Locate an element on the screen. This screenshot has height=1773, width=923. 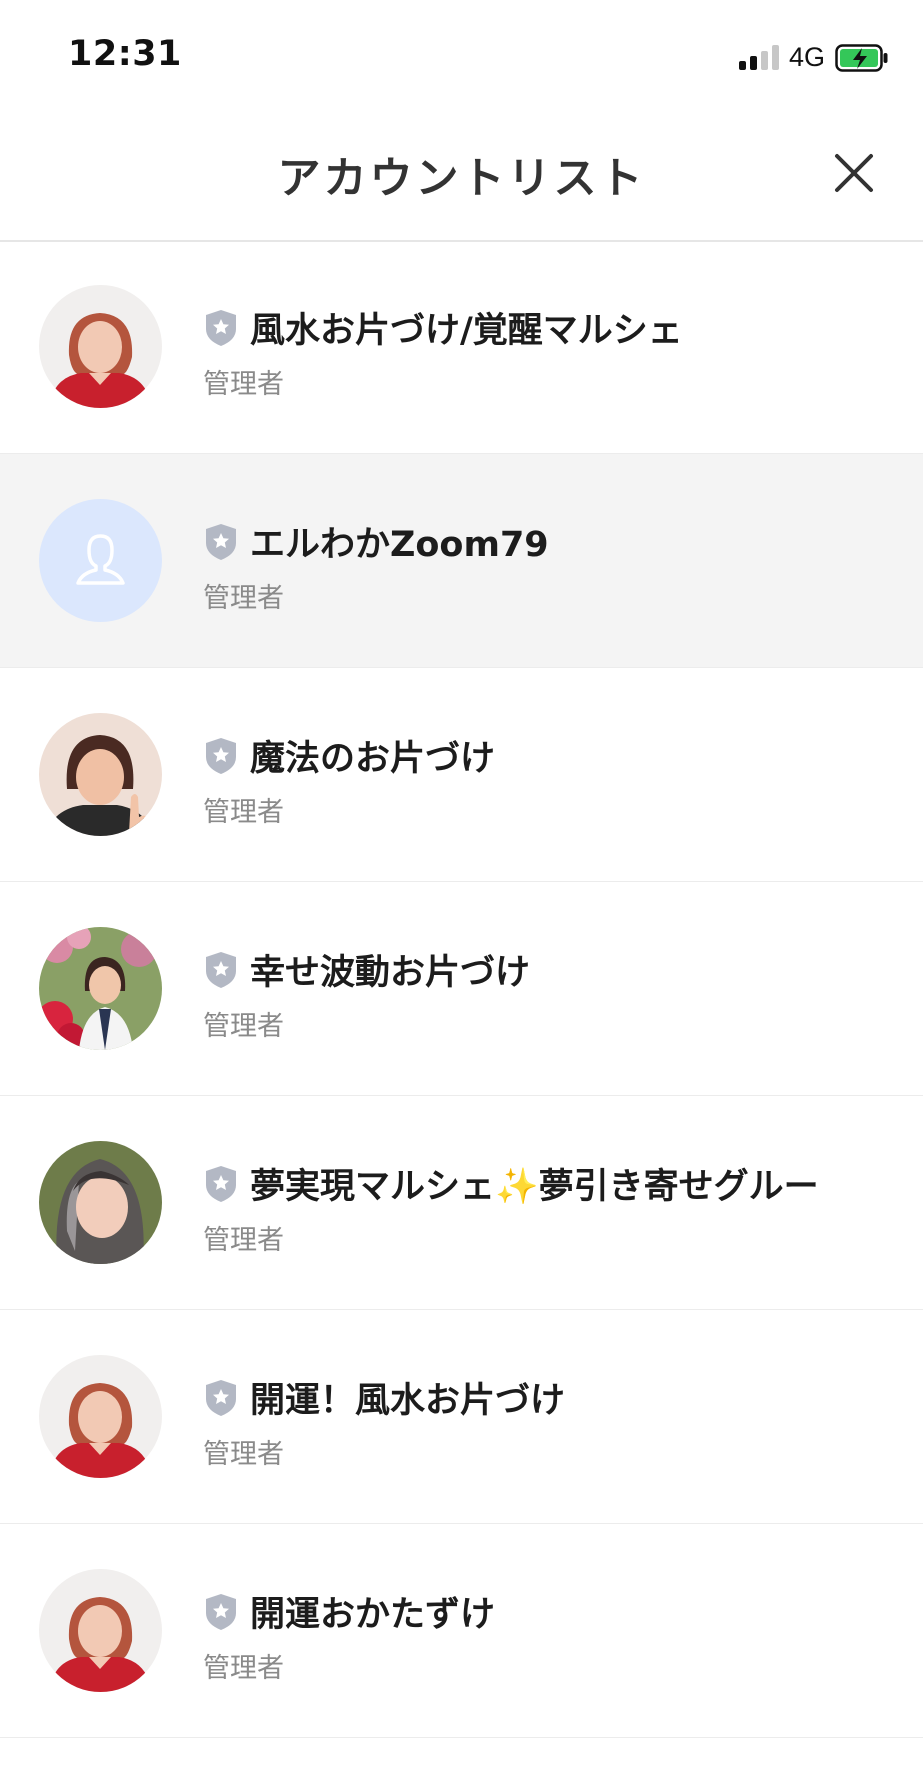
account-name: 魔法のお片づけ is located at coordinates (373, 759).